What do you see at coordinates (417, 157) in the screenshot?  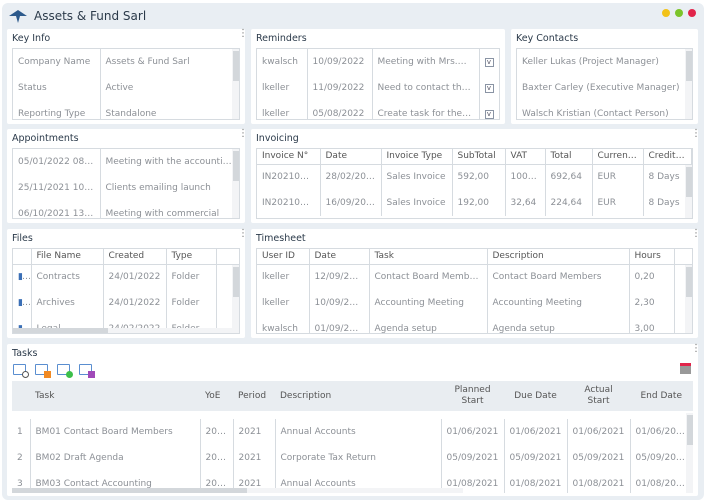 I see `column-header: Invoice Type` at bounding box center [417, 157].